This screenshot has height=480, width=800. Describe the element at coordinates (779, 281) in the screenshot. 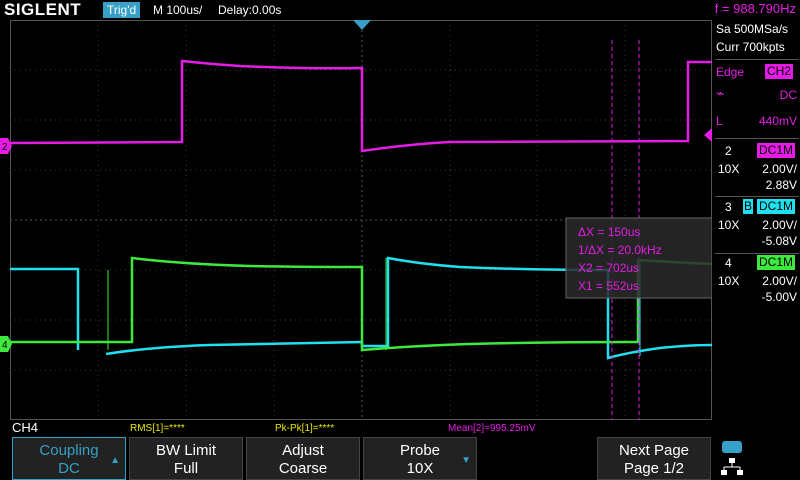

I see `ch4-scale: 2.00V/` at that location.